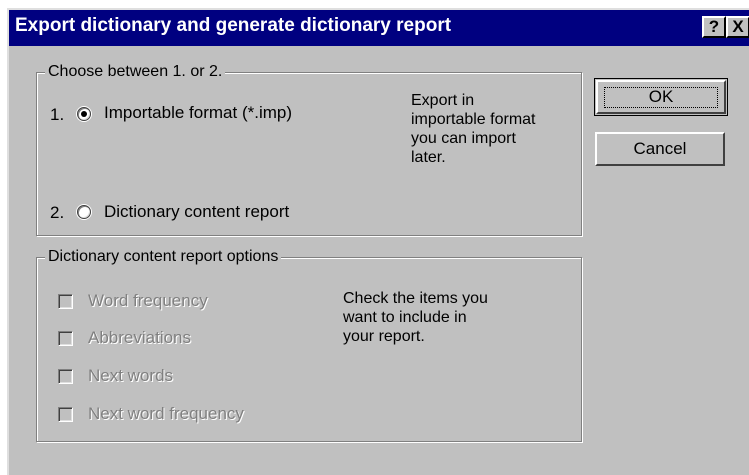  I want to click on close-button: X, so click(737, 27).